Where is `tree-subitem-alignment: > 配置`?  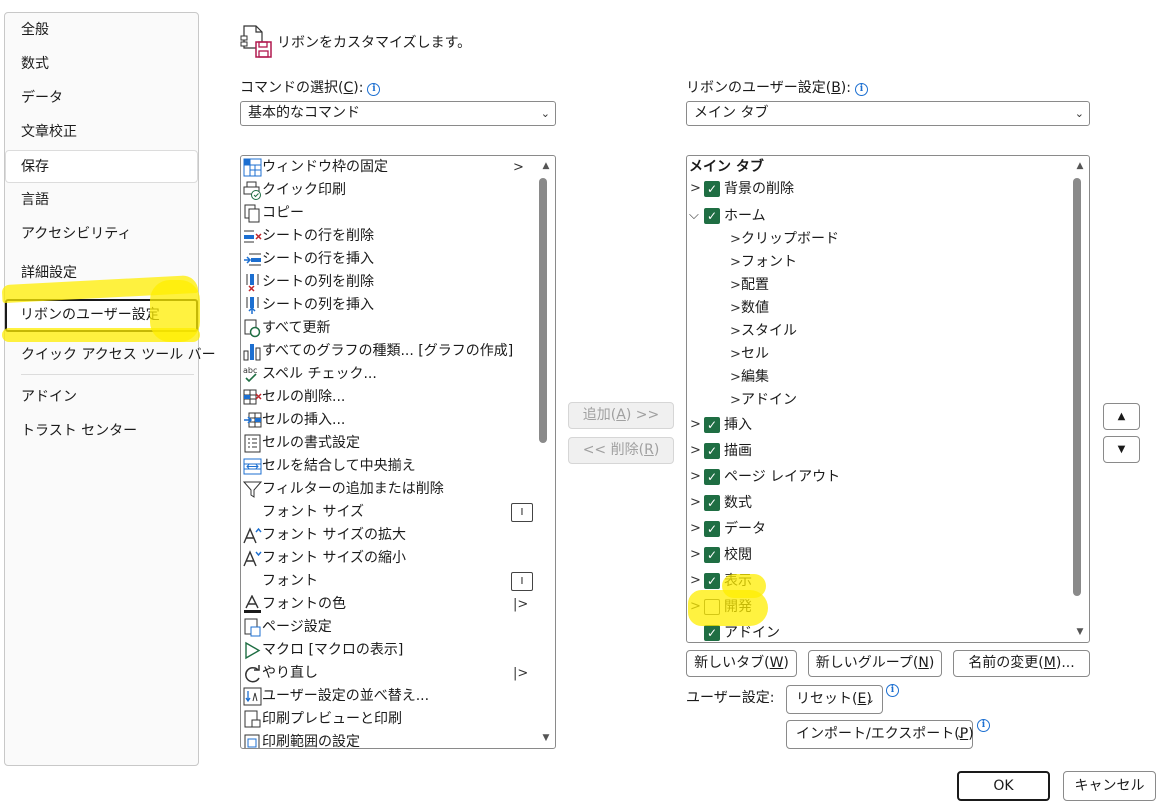
tree-subitem-alignment: > 配置 is located at coordinates (877, 285).